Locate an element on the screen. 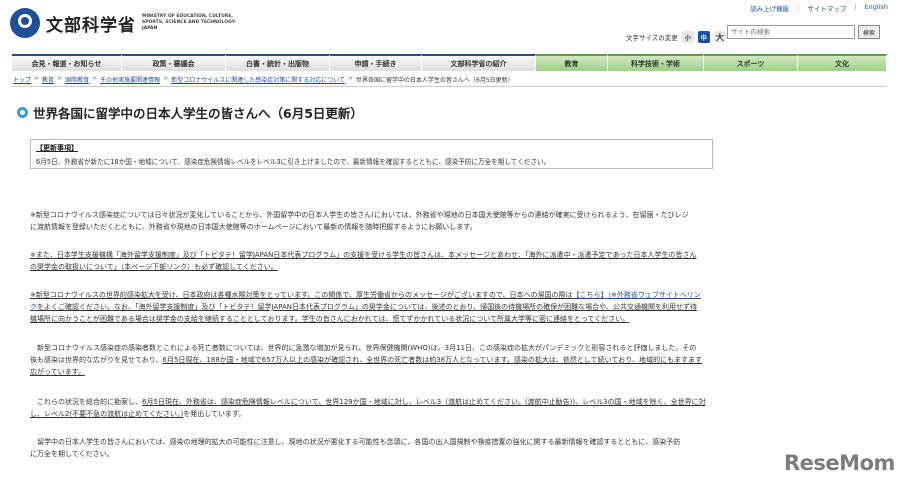 The width and height of the screenshot is (900, 486). logo-text-jp: 文部科学省 is located at coordinates (91, 25).